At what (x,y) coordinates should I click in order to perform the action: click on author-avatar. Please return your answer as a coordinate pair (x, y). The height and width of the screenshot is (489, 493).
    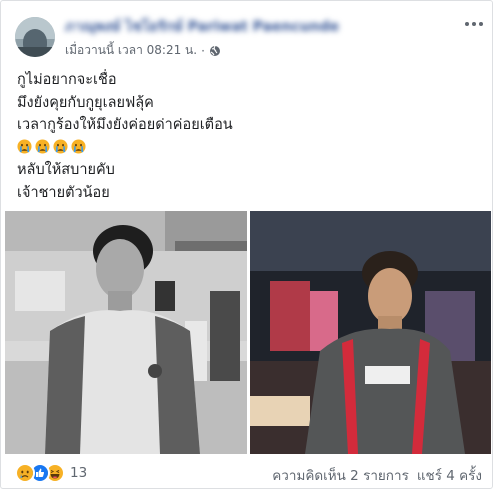
    Looking at the image, I should click on (35, 37).